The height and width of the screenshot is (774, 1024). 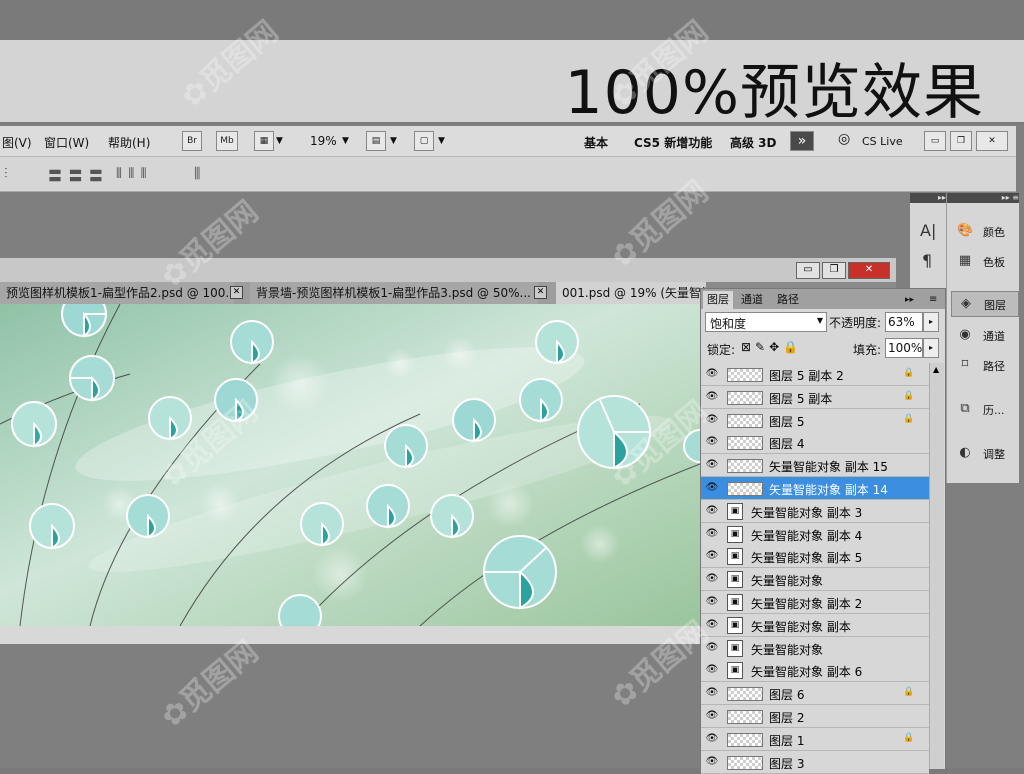 What do you see at coordinates (834, 270) in the screenshot?
I see `doc-restore-button: ❐` at bounding box center [834, 270].